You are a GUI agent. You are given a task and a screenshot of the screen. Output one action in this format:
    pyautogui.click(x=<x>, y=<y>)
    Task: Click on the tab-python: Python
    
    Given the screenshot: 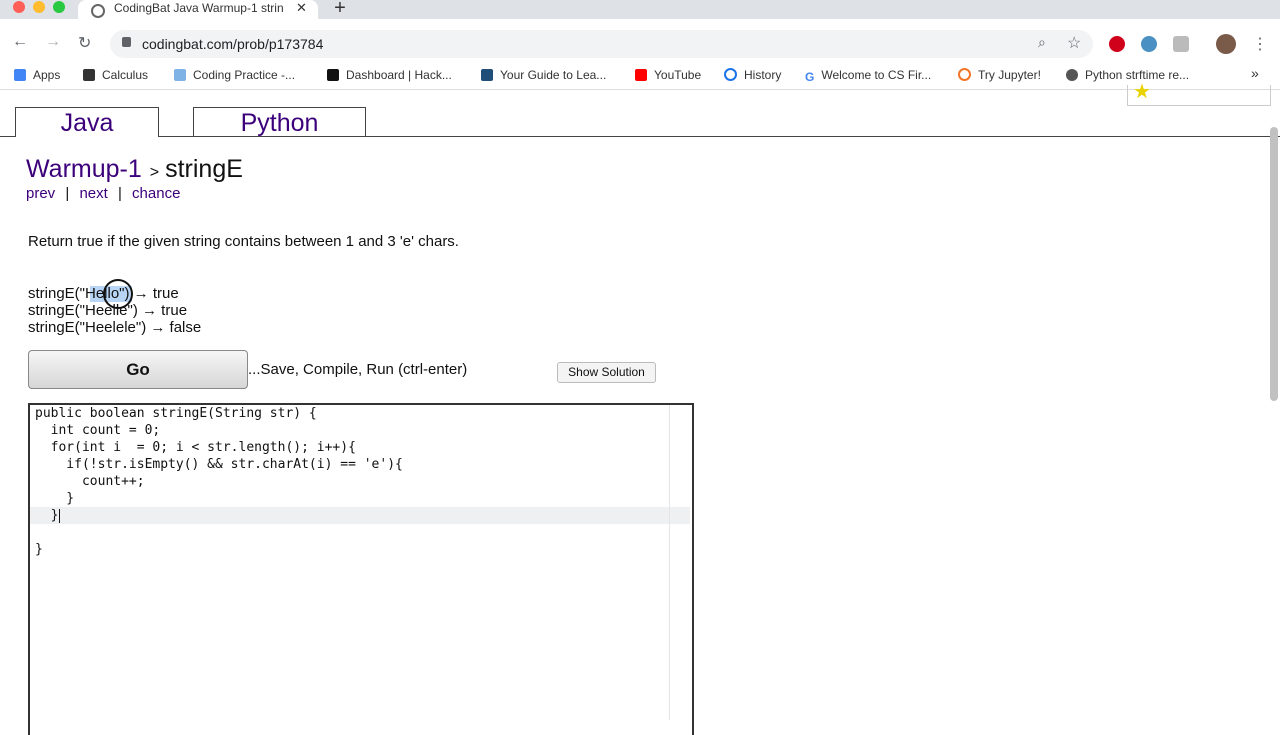 What is the action you would take?
    pyautogui.click(x=279, y=122)
    